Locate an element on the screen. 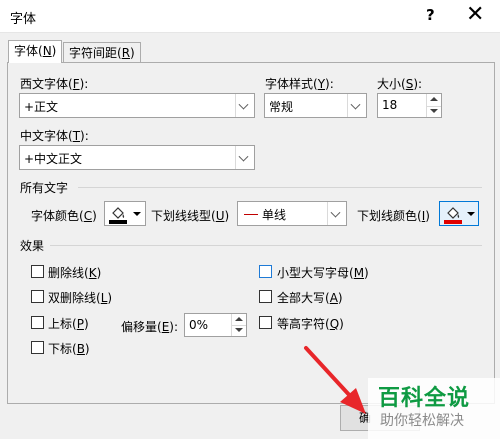  tab-font-label: 字体( is located at coordinates (28, 51).